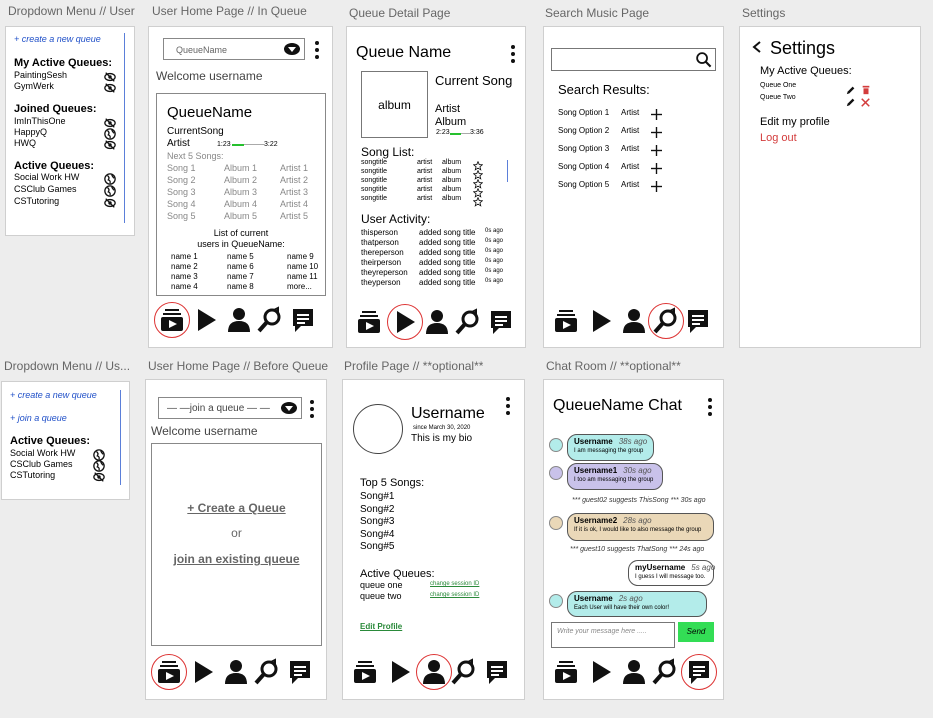 The height and width of the screenshot is (718, 933). I want to click on search-result-row: Song Option 5 Artist, so click(633, 186).